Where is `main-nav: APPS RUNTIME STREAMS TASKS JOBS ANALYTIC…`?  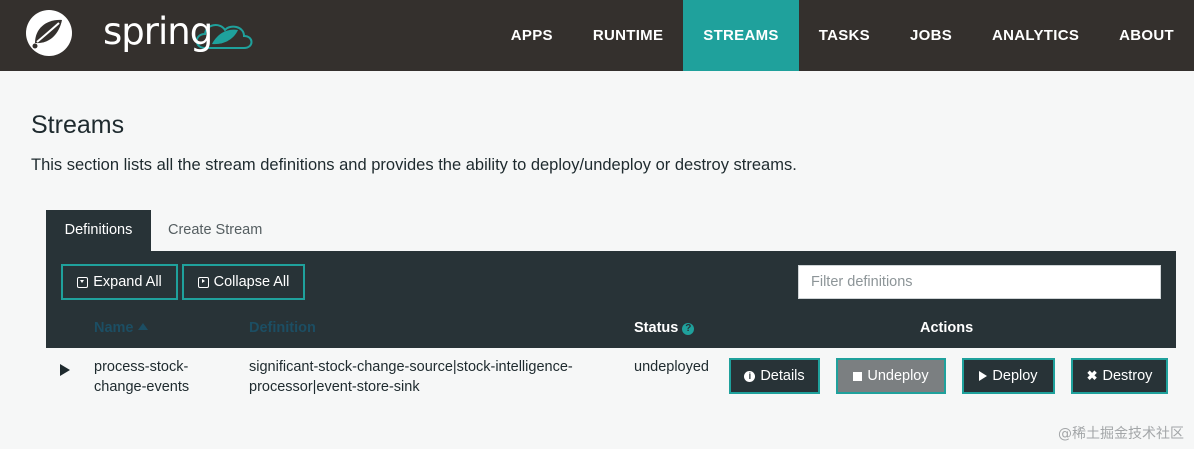
main-nav: APPS RUNTIME STREAMS TASKS JOBS ANALYTIC… is located at coordinates (842, 35).